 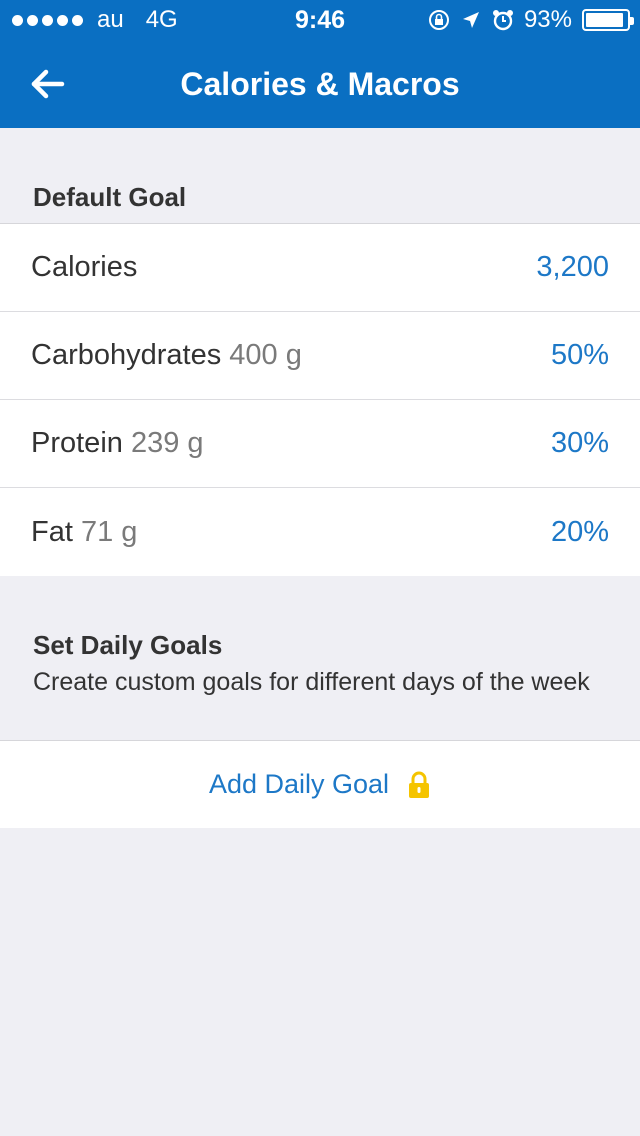 I want to click on add-daily-goal-button: Add Daily Goal, so click(x=320, y=784).